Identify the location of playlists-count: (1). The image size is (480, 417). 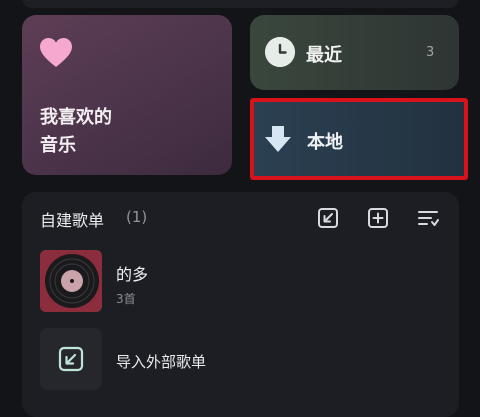
(137, 217).